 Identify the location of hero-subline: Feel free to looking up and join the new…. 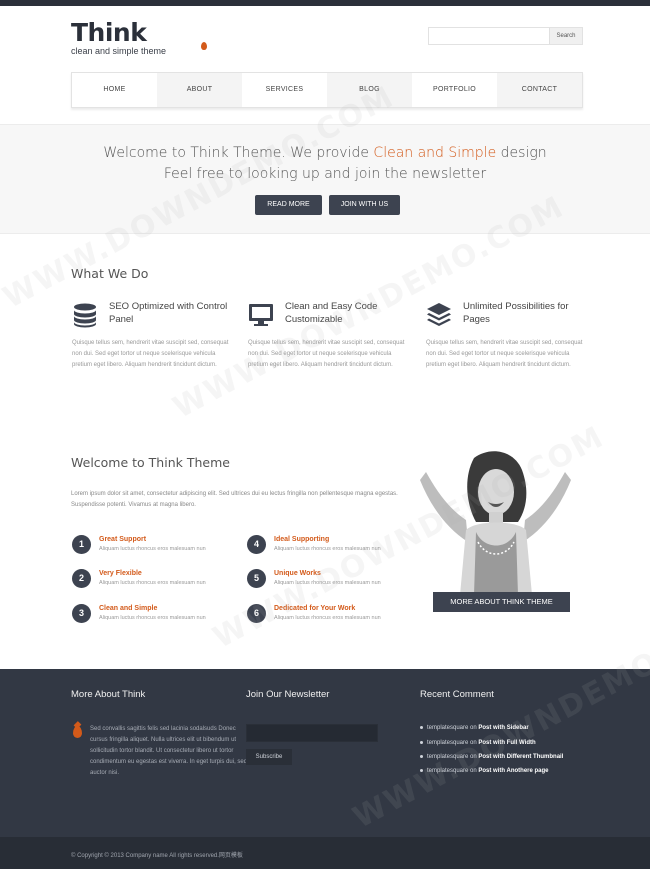
(325, 174).